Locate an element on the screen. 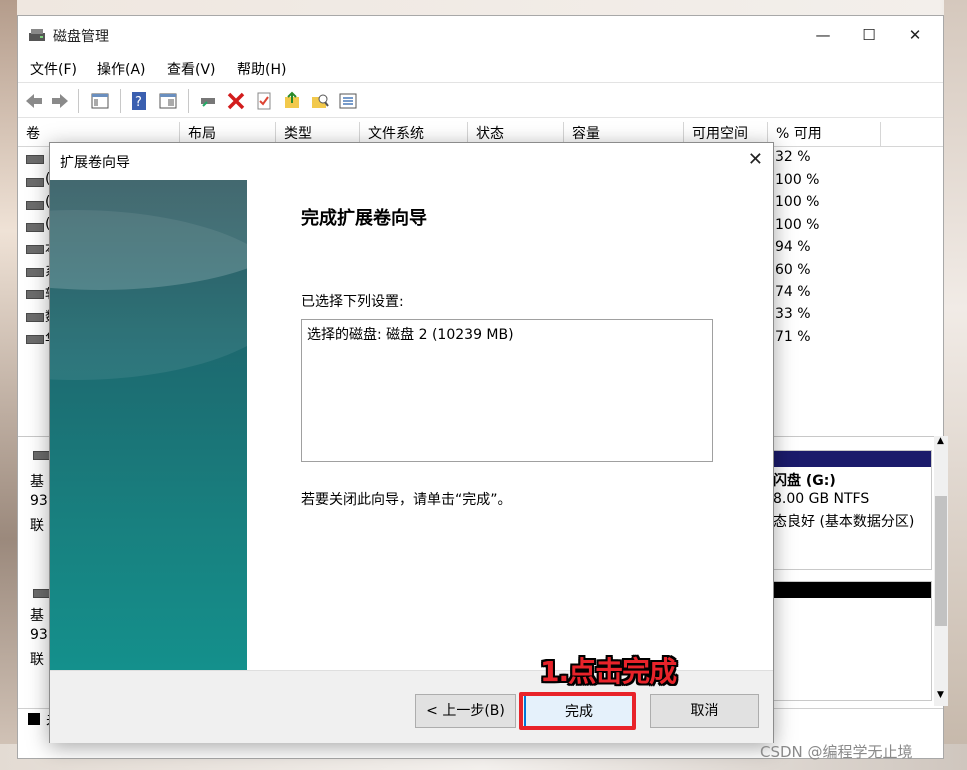 The image size is (967, 770). volume-name: 闪盘 (G:) is located at coordinates (804, 481).